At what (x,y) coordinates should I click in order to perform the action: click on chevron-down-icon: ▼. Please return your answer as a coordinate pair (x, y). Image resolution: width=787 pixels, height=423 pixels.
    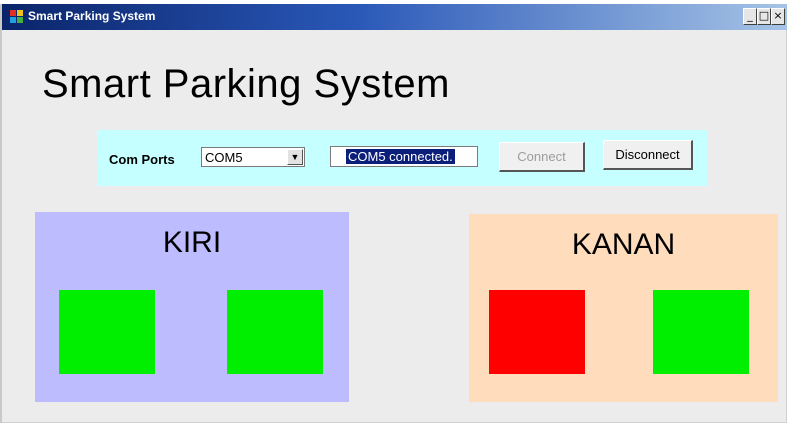
    Looking at the image, I should click on (295, 157).